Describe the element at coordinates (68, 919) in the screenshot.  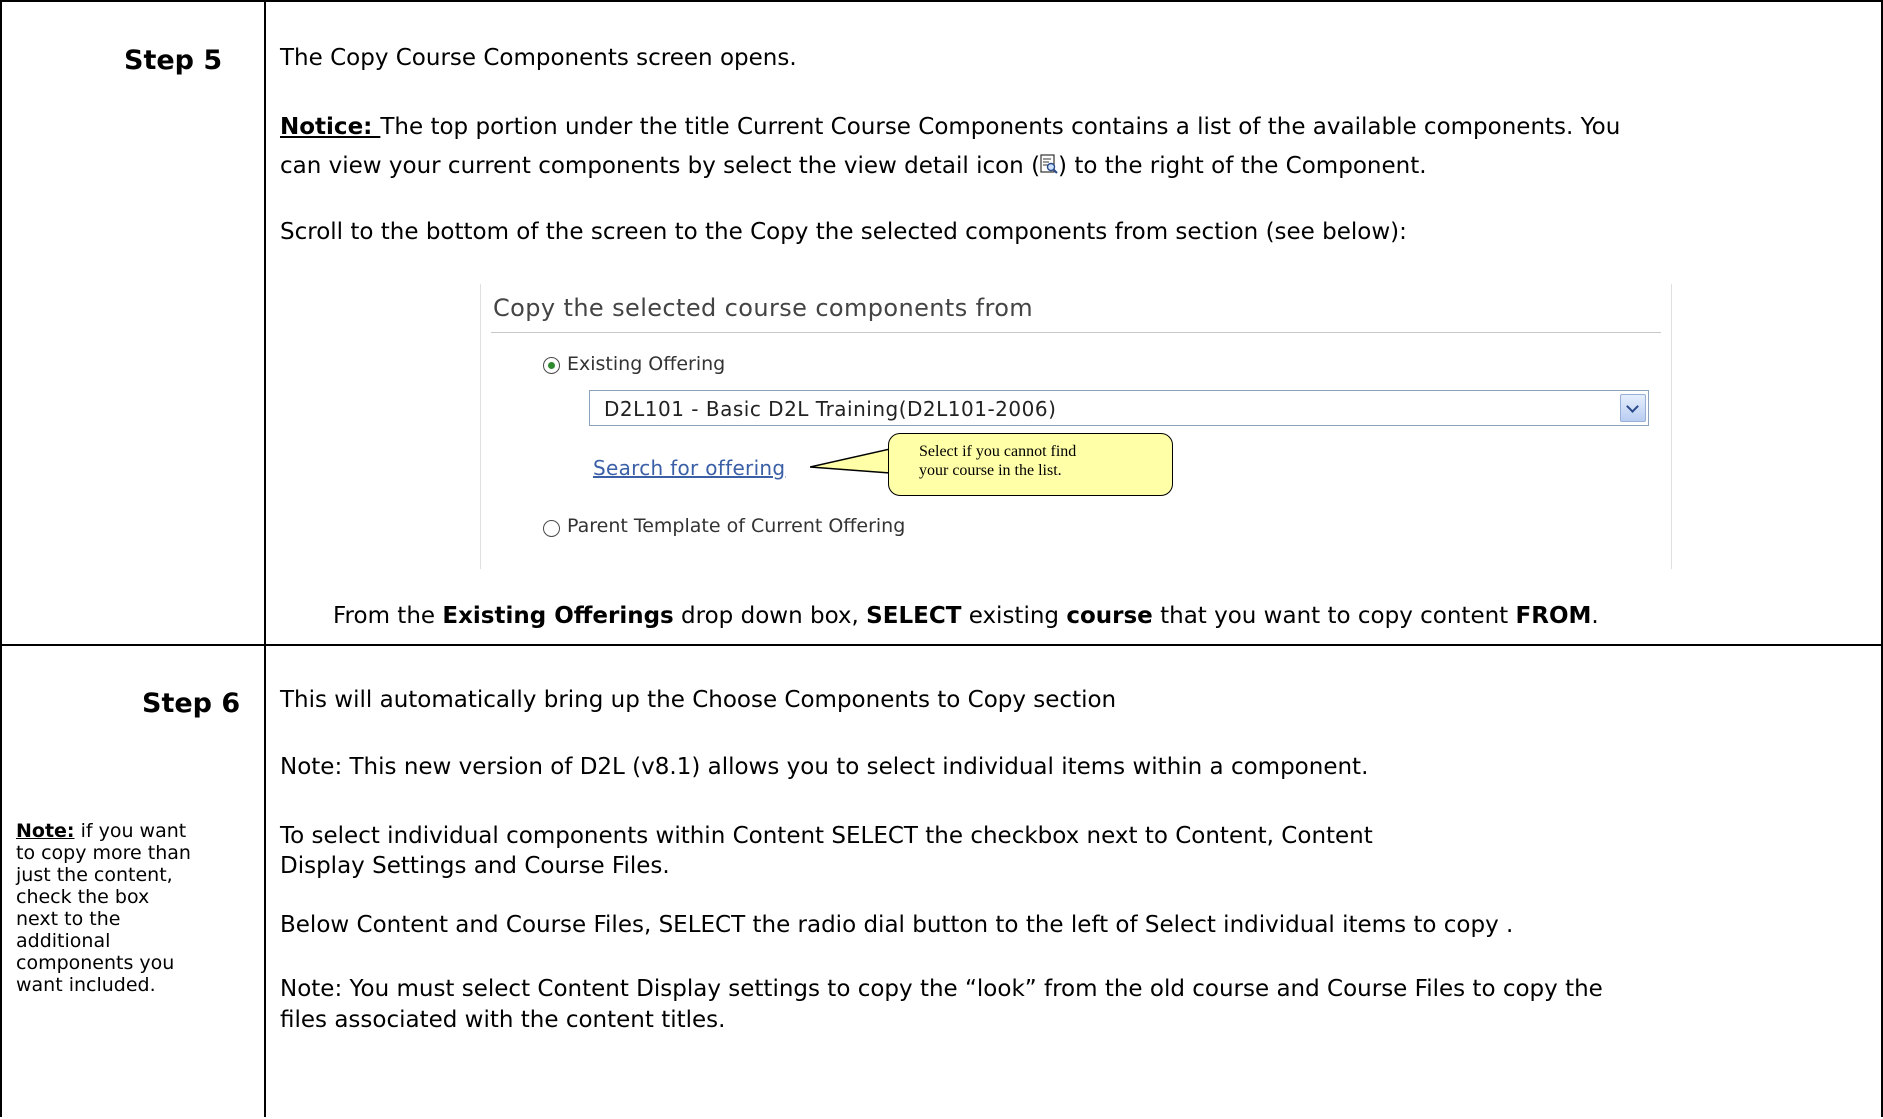
I see `side-note-line: next to the` at that location.